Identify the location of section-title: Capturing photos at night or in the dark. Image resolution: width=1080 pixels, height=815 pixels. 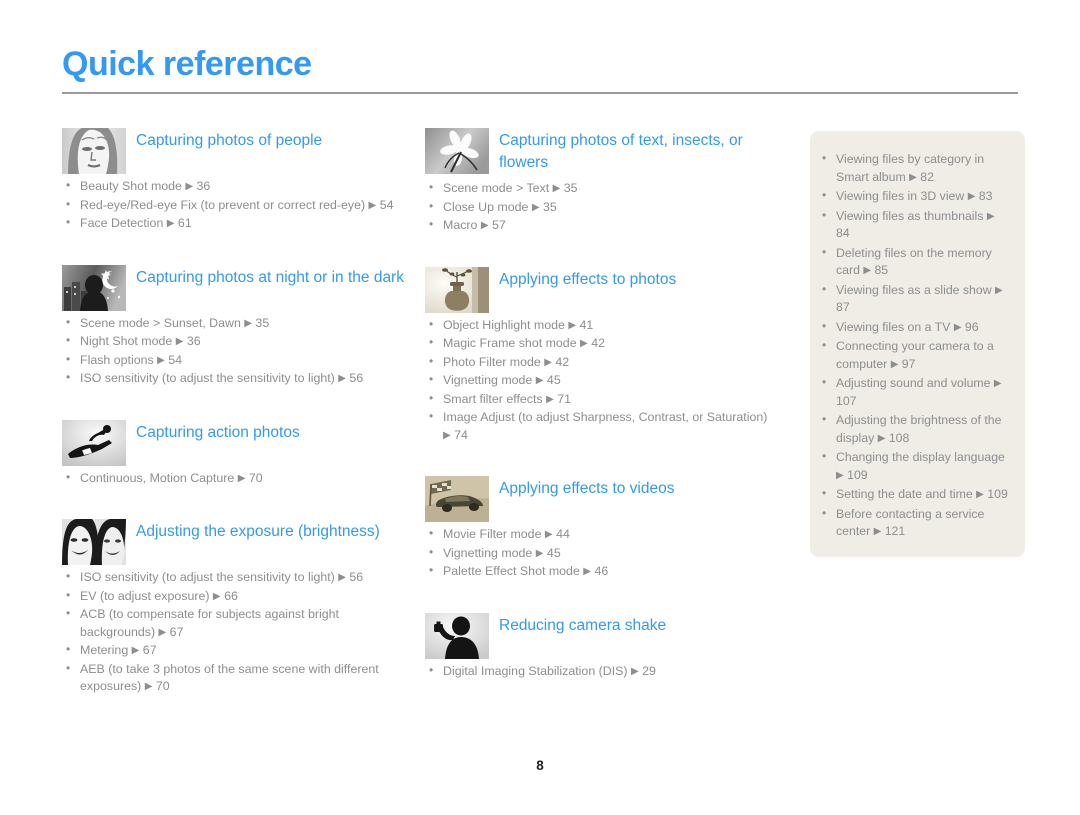
(270, 277).